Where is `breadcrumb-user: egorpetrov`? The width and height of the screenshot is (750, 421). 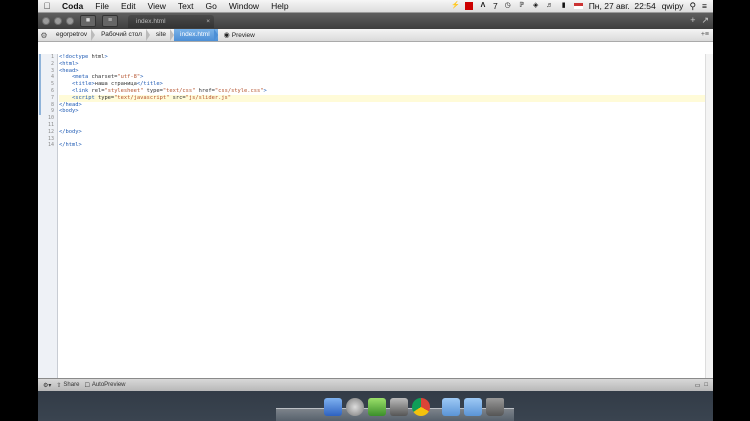 breadcrumb-user: egorpetrov is located at coordinates (73, 35).